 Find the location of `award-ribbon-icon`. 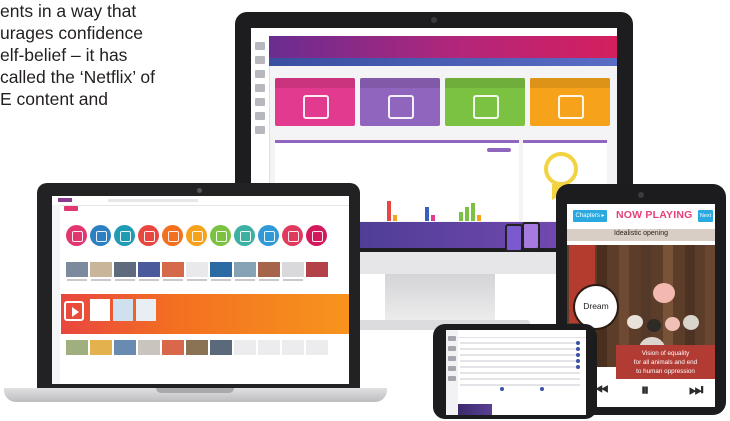

award-ribbon-icon is located at coordinates (561, 169).